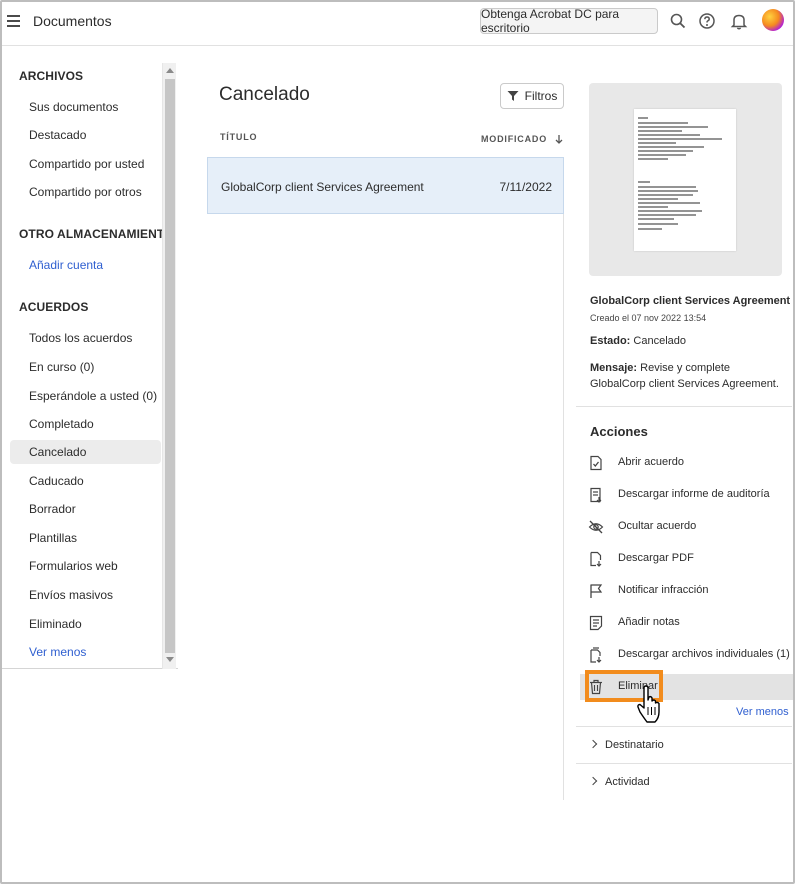  I want to click on panel-divider, so click(563, 507).